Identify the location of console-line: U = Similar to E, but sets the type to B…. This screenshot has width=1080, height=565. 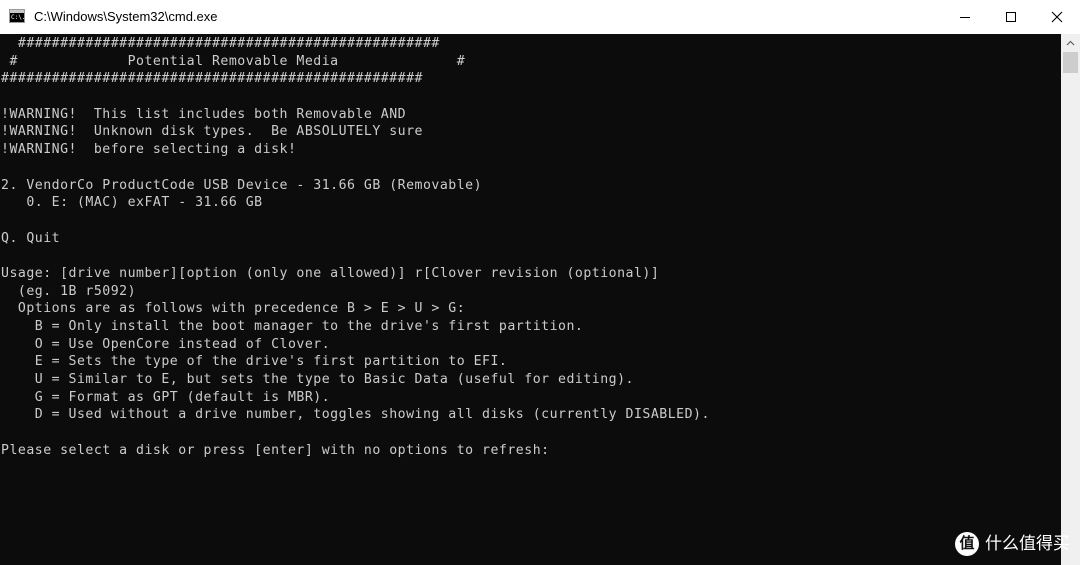
(317, 380).